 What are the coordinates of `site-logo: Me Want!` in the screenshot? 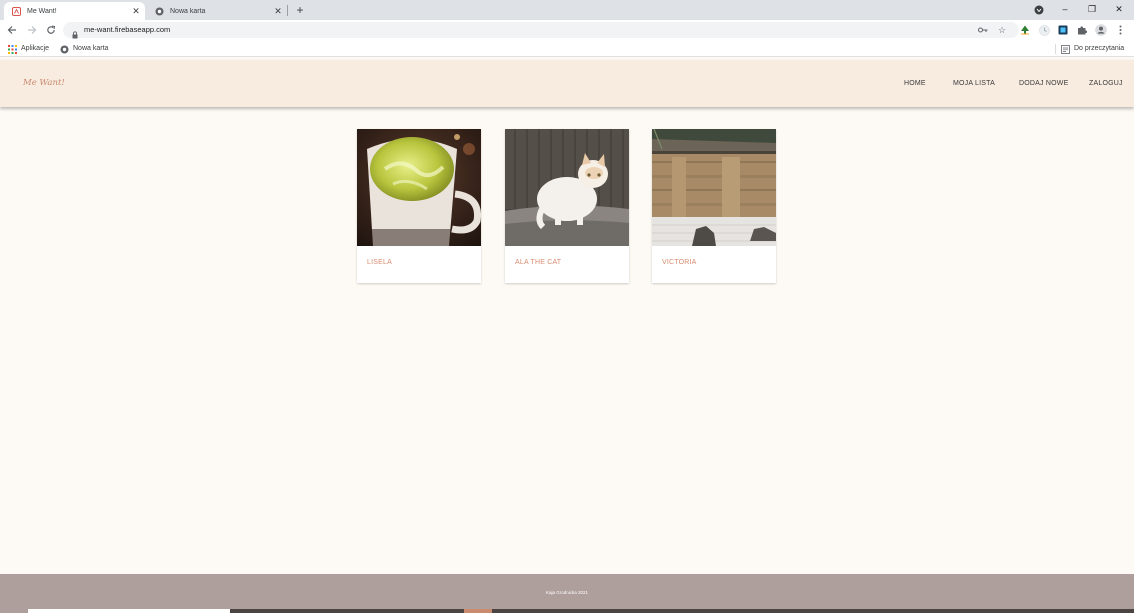 It's located at (44, 83).